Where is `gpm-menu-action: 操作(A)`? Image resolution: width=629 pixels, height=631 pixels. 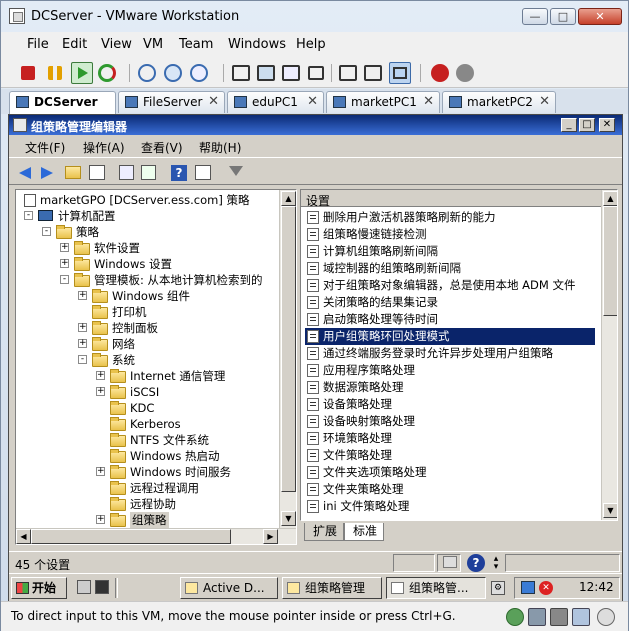 gpm-menu-action: 操作(A) is located at coordinates (104, 147).